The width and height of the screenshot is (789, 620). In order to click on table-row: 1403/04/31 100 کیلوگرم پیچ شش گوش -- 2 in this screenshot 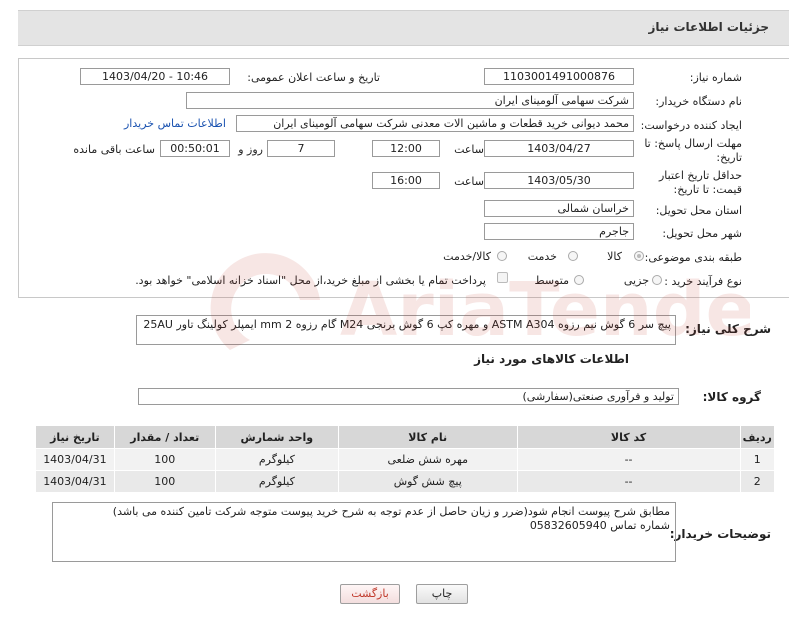, I will do `click(405, 481)`.